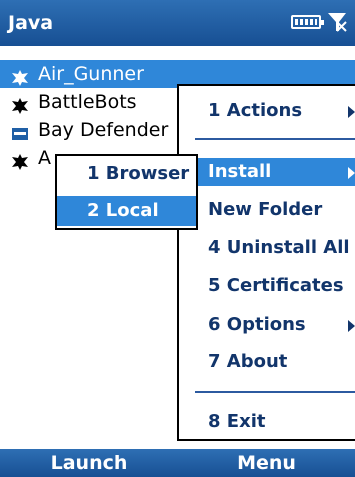 Image resolution: width=355 pixels, height=477 pixels. Describe the element at coordinates (337, 22) in the screenshot. I see `signal-off-icon` at that location.